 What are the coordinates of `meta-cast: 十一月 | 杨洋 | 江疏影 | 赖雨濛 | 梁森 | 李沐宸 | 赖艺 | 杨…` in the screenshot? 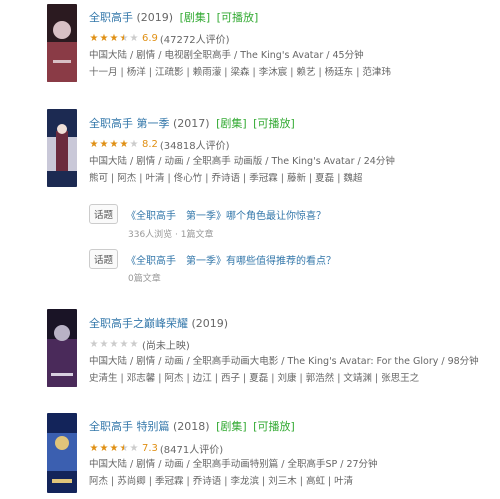 It's located at (240, 72).